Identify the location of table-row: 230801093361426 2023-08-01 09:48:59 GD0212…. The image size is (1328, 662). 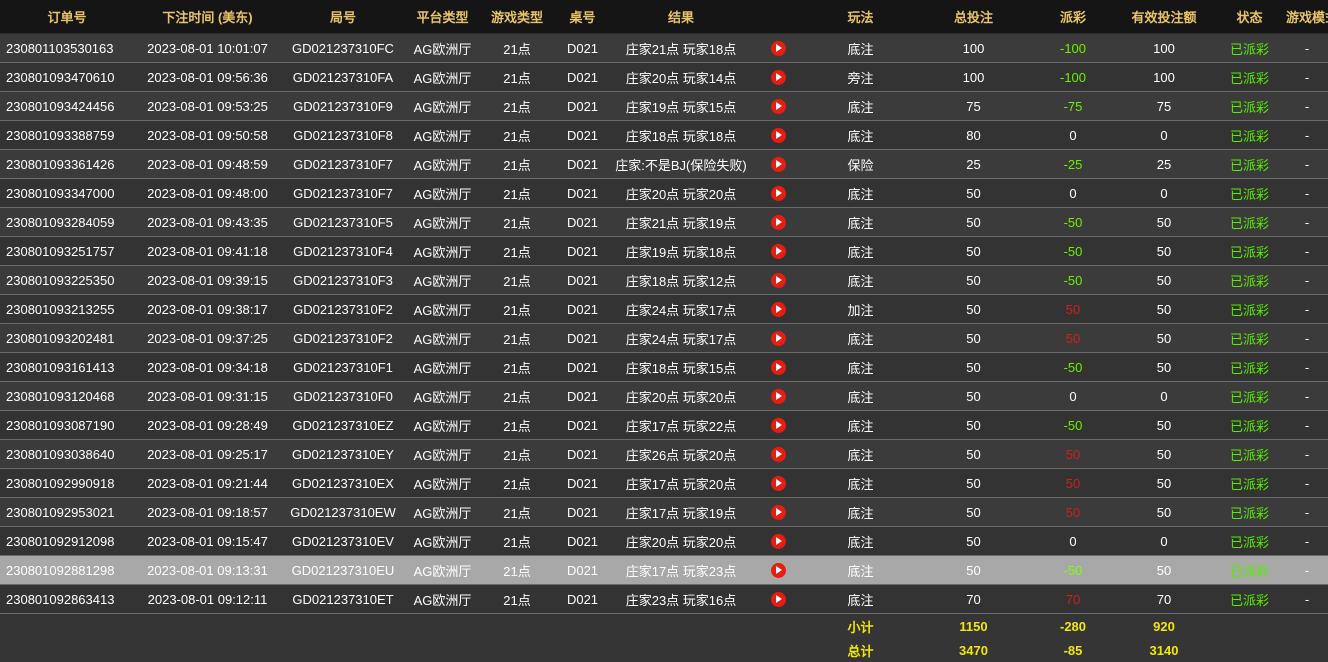
(664, 164).